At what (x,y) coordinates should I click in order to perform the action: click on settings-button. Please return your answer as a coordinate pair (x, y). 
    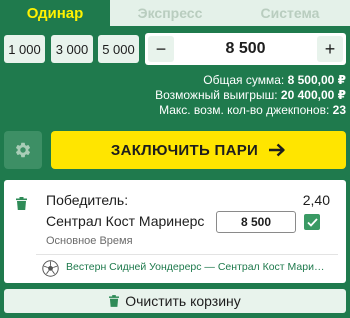
    Looking at the image, I should click on (23, 150).